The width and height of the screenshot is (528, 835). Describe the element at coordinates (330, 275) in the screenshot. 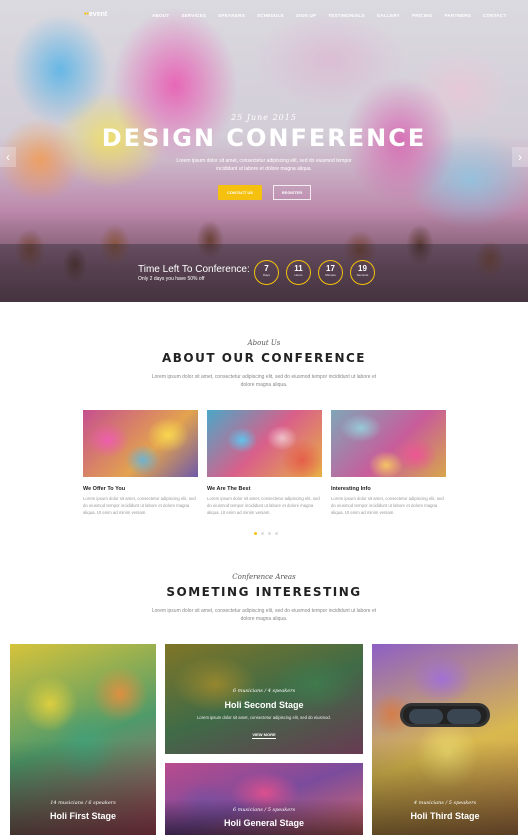

I see `countdown-minutes-label: Minutes` at that location.